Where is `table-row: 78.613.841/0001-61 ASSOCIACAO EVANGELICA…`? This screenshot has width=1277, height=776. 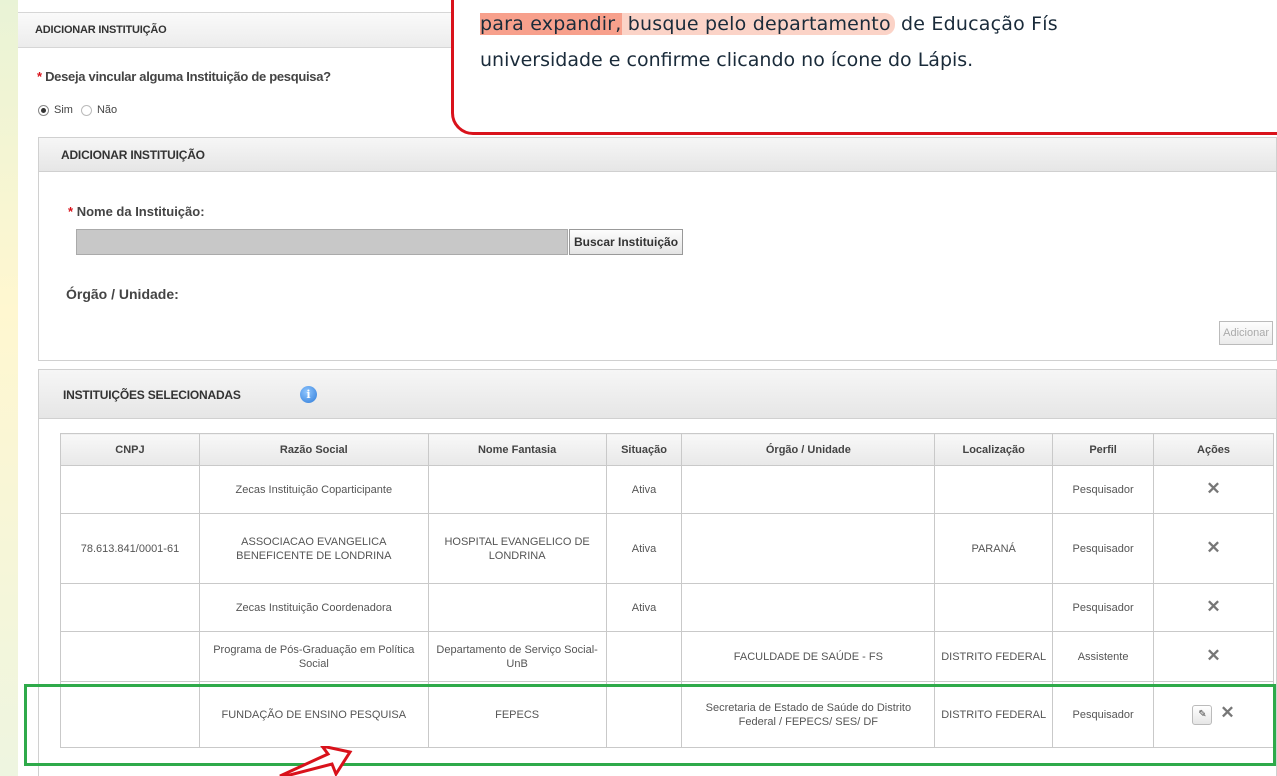 table-row: 78.613.841/0001-61 ASSOCIACAO EVANGELICA… is located at coordinates (667, 548).